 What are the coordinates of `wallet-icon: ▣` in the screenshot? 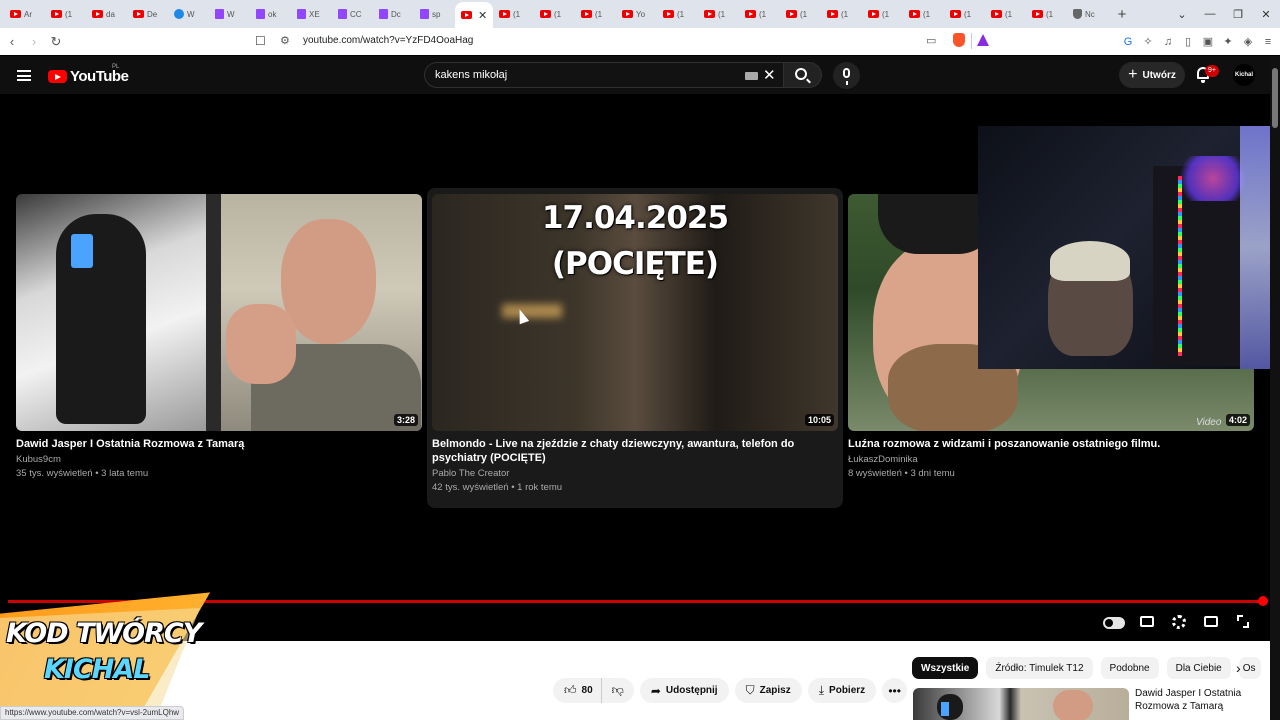 It's located at (1208, 41).